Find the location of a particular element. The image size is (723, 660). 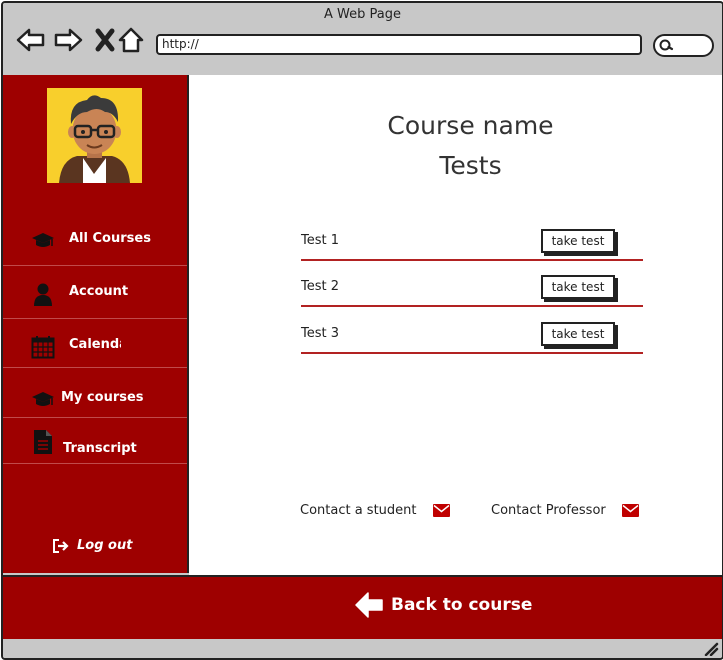

back-to-course-button: Back to course is located at coordinates (443, 605).